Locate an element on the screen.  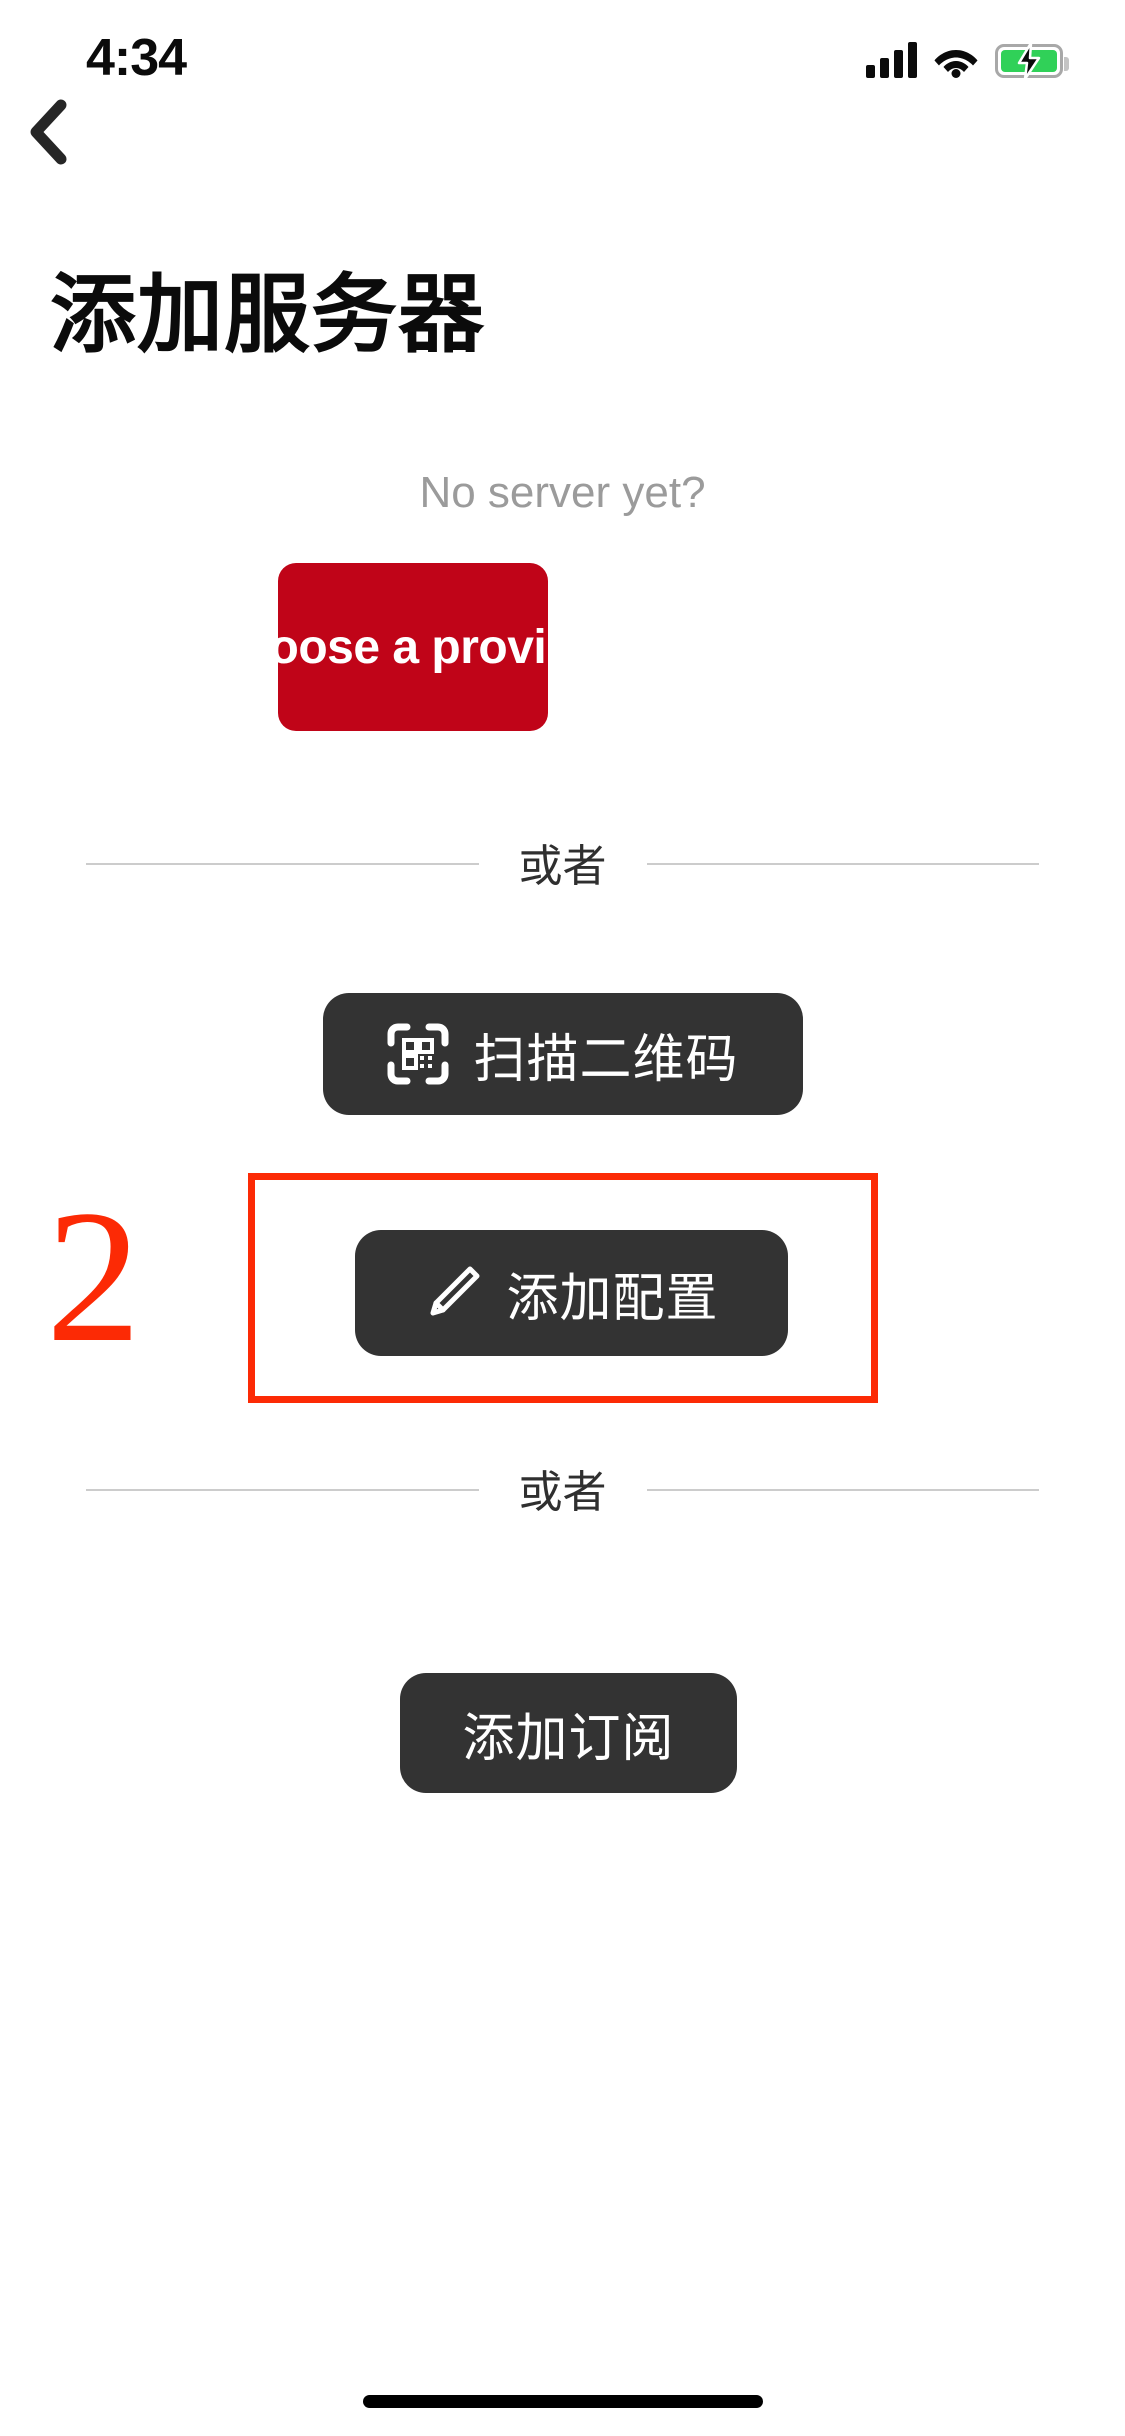
add-config-button: 添加配置 is located at coordinates (571, 1293).